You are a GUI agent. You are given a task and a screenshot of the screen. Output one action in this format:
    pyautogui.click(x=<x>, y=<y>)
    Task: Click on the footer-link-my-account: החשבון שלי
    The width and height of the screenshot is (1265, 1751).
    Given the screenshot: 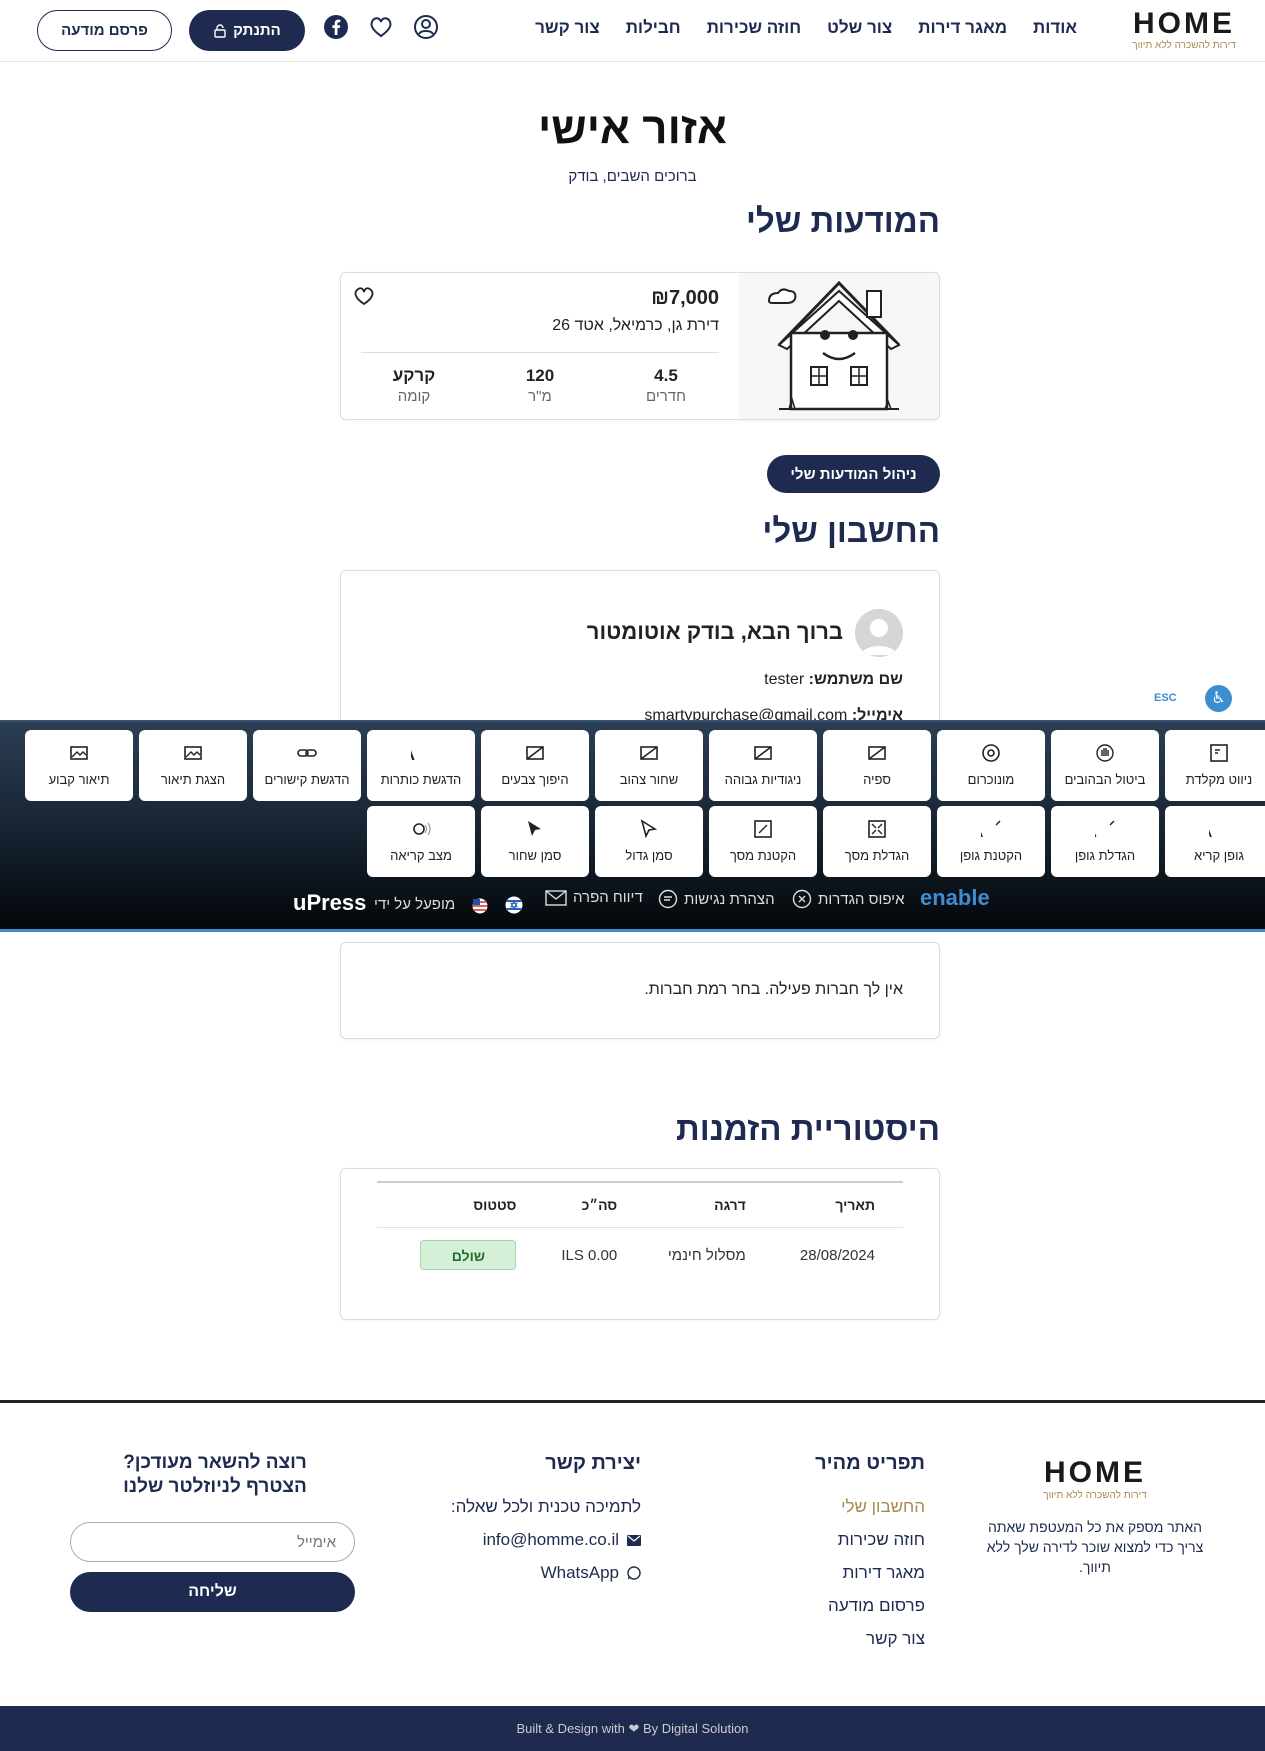 What is the action you would take?
    pyautogui.click(x=850, y=1507)
    